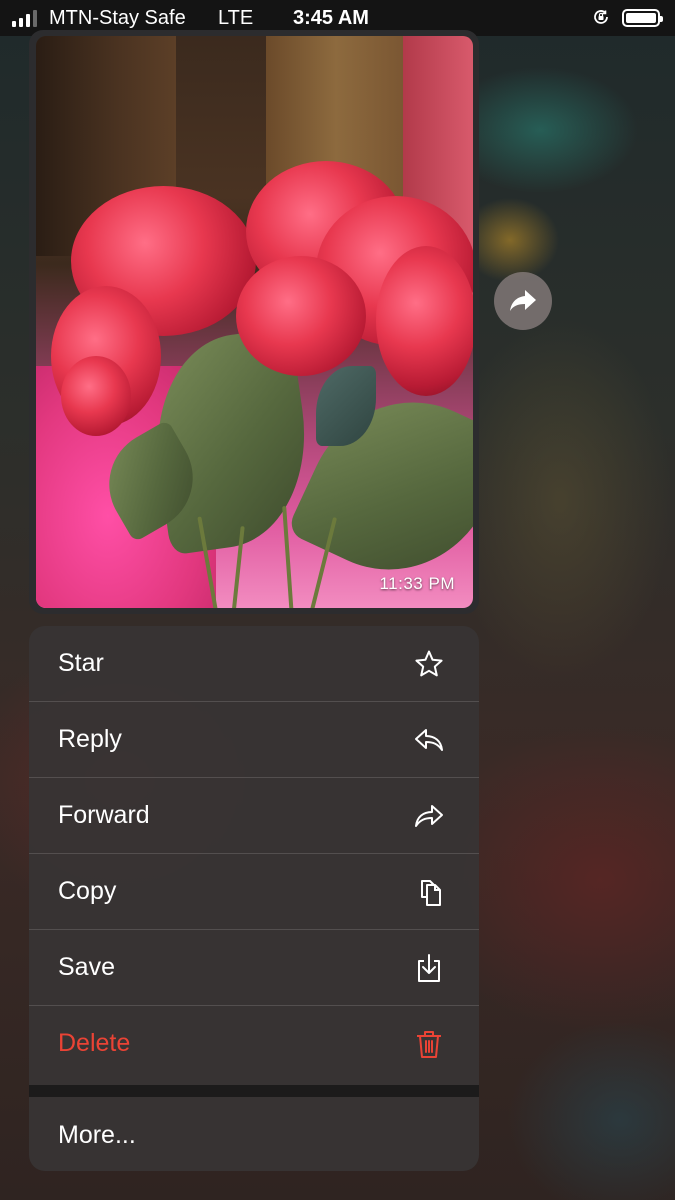  I want to click on menu-item-label: Forward, so click(104, 815).